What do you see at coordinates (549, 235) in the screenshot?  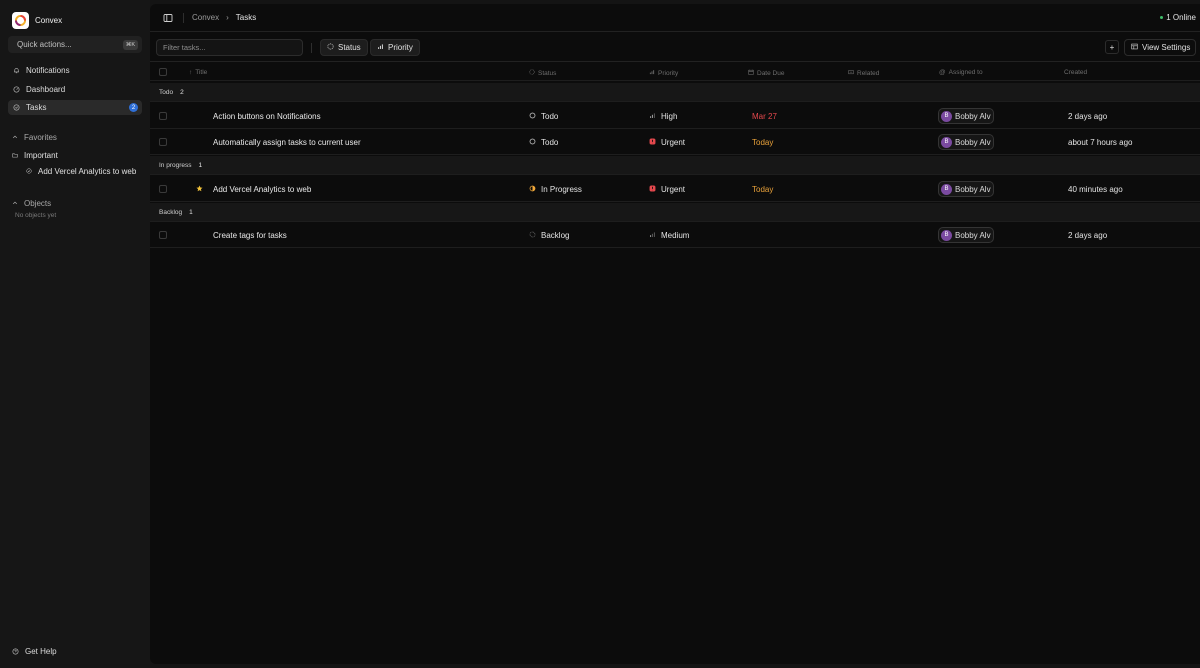 I see `status-cell: Backlog` at bounding box center [549, 235].